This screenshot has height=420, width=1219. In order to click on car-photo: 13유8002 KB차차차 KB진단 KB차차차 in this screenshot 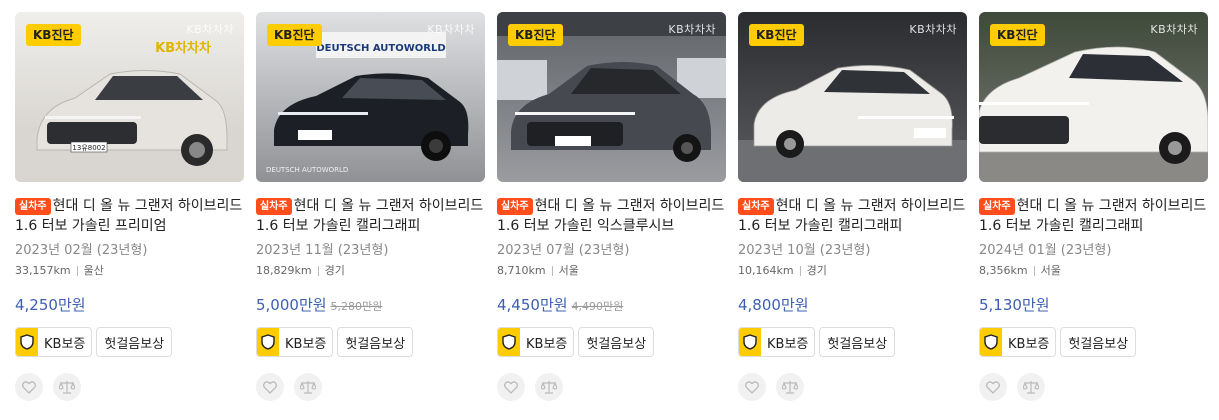, I will do `click(129, 97)`.